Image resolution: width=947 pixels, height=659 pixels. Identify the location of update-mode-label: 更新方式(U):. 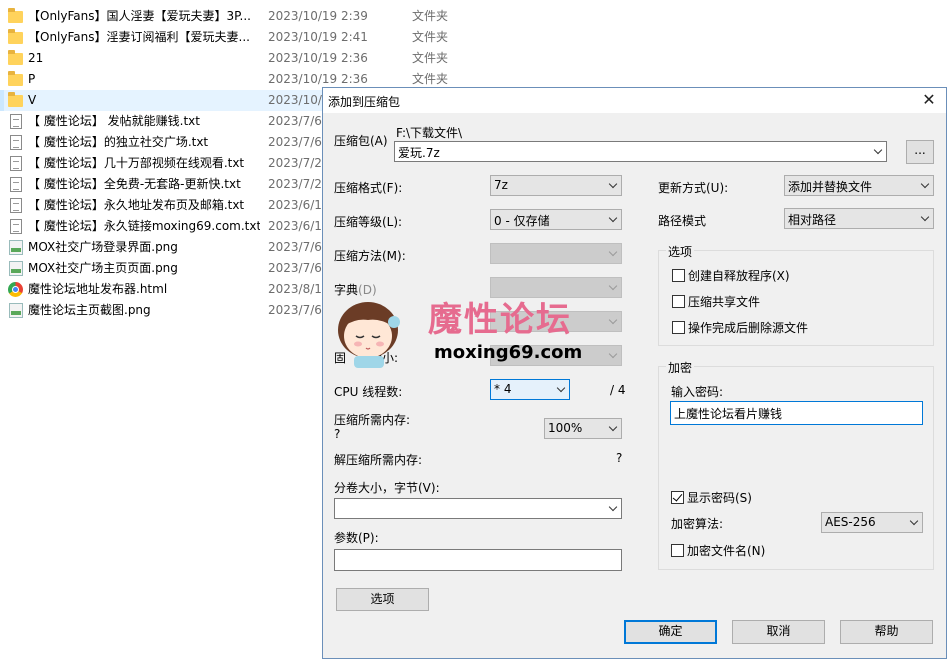
(693, 188).